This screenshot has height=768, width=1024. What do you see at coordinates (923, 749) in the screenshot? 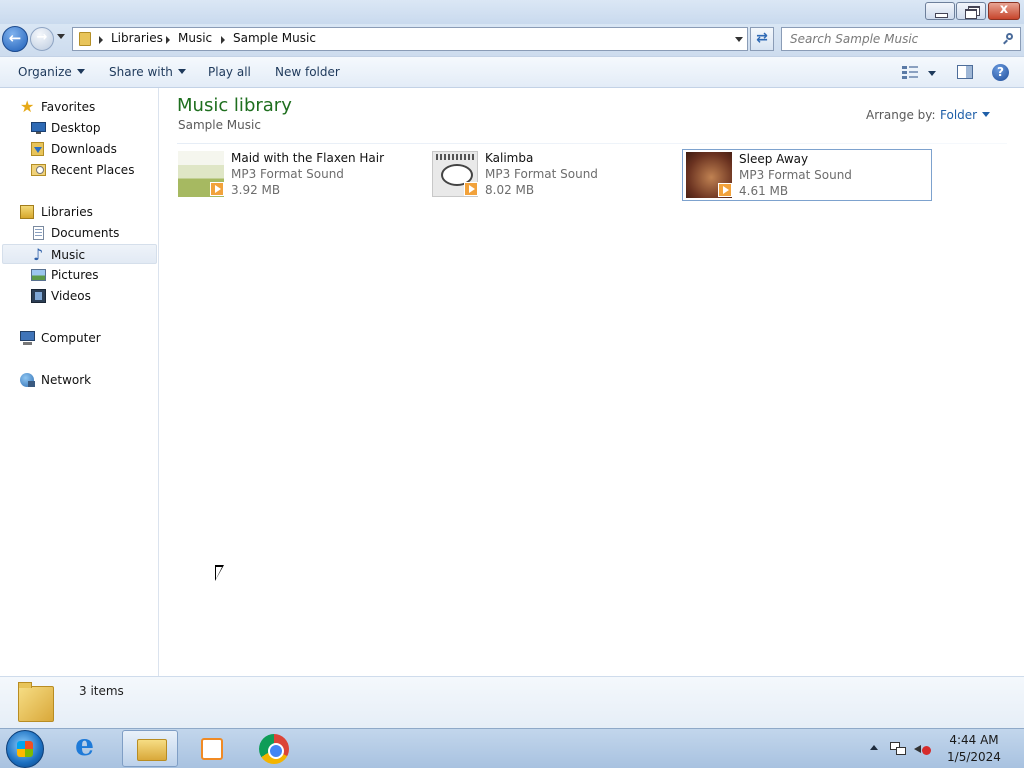
I see `volume-muted-icon` at bounding box center [923, 749].